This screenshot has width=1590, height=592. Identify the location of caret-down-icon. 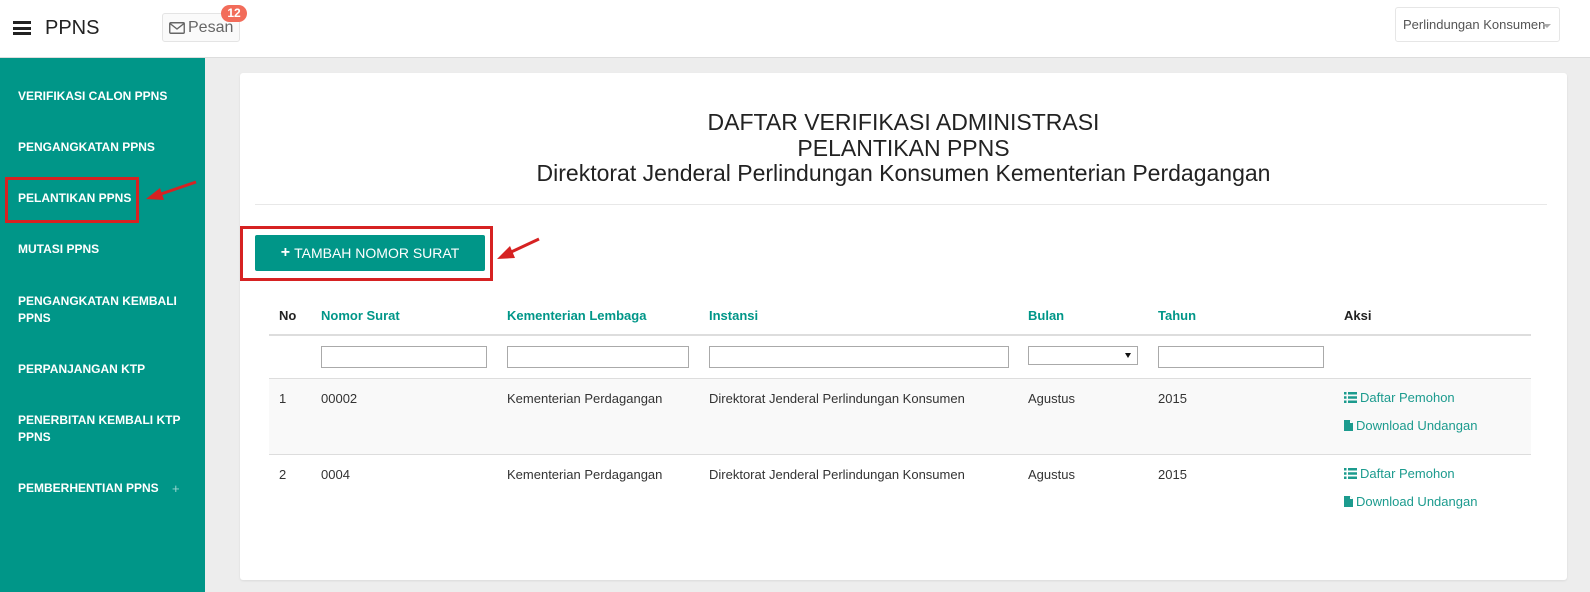
(1547, 26).